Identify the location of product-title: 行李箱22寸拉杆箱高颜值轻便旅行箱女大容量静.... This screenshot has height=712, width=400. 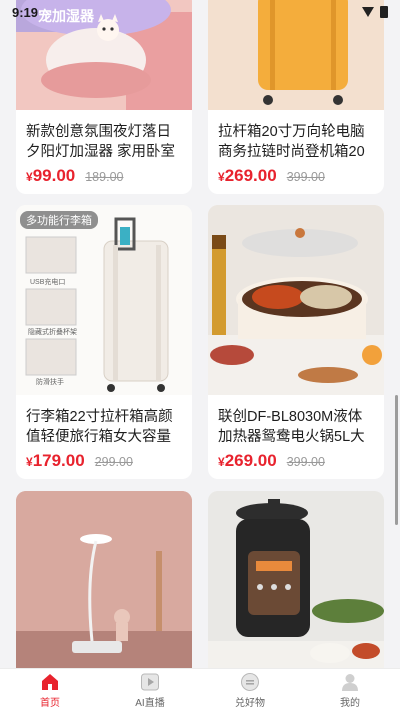
(99, 427).